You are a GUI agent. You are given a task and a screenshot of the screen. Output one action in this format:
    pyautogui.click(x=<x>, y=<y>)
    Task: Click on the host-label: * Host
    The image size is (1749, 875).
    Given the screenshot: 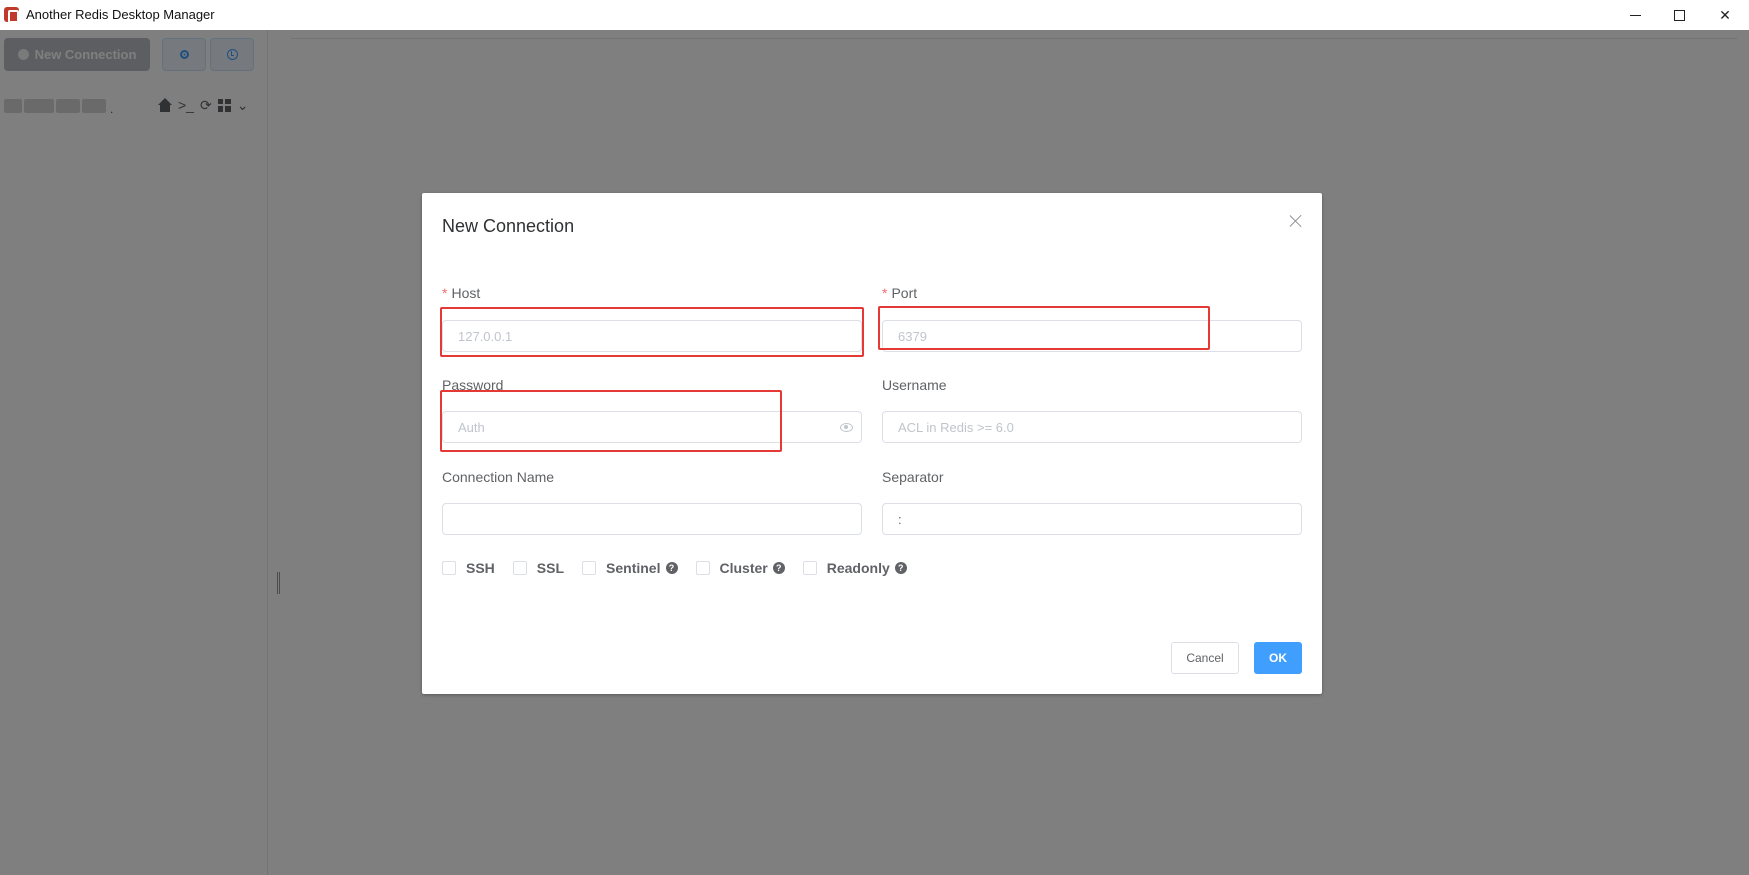 What is the action you would take?
    pyautogui.click(x=461, y=293)
    